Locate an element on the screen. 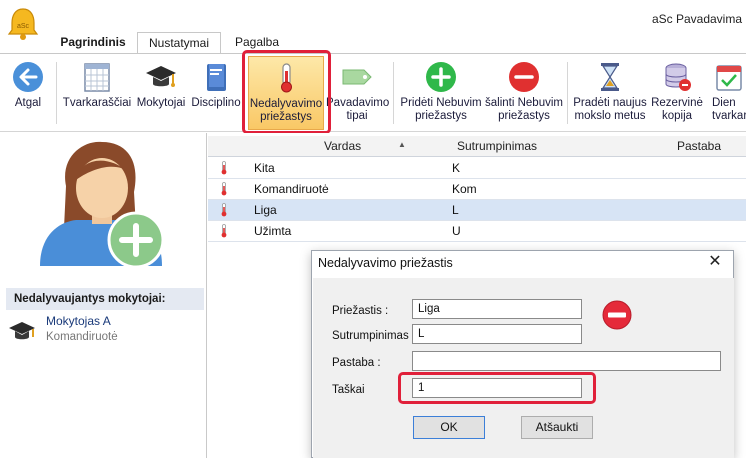  add-teacher-avatar-icon is located at coordinates (101, 202).